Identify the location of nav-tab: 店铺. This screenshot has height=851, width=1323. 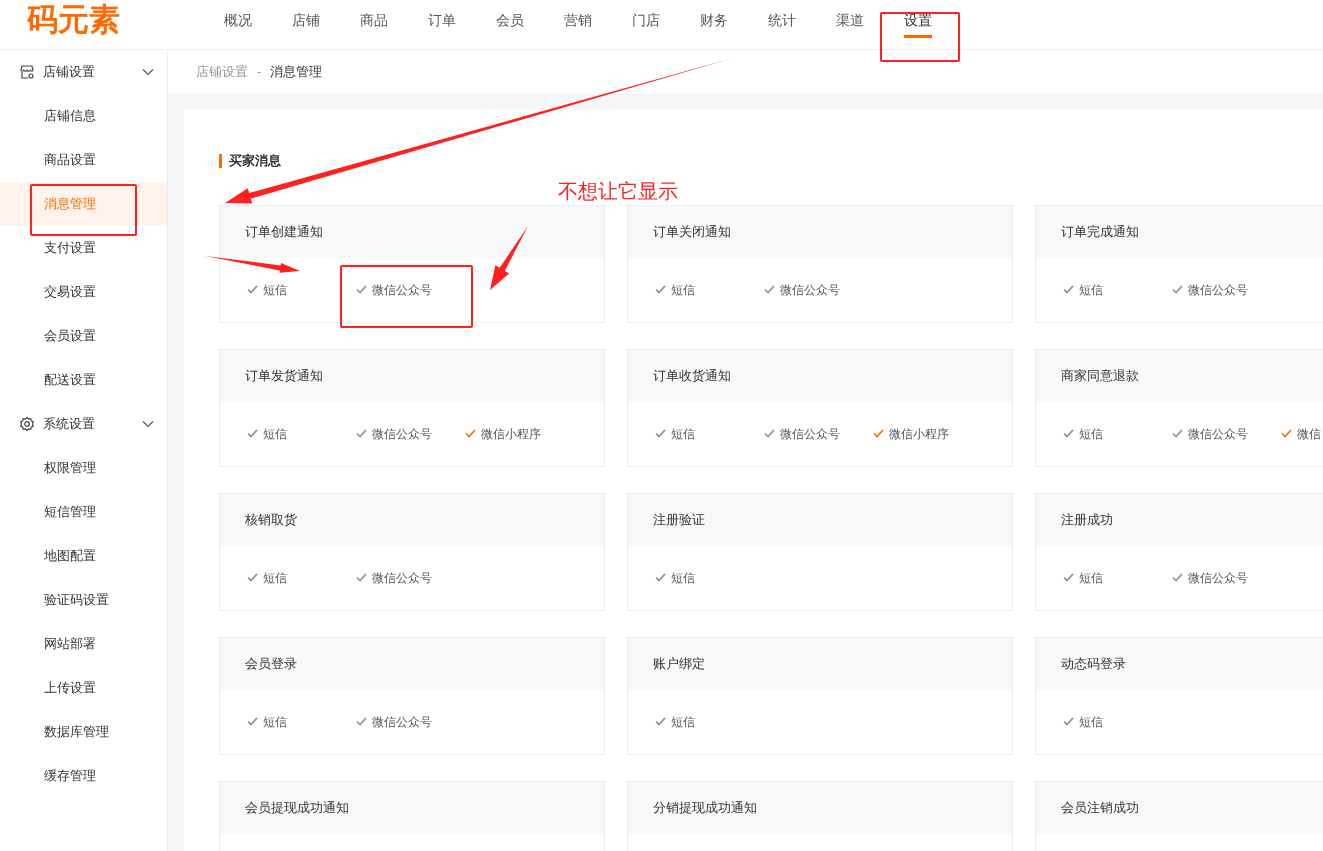
(306, 25).